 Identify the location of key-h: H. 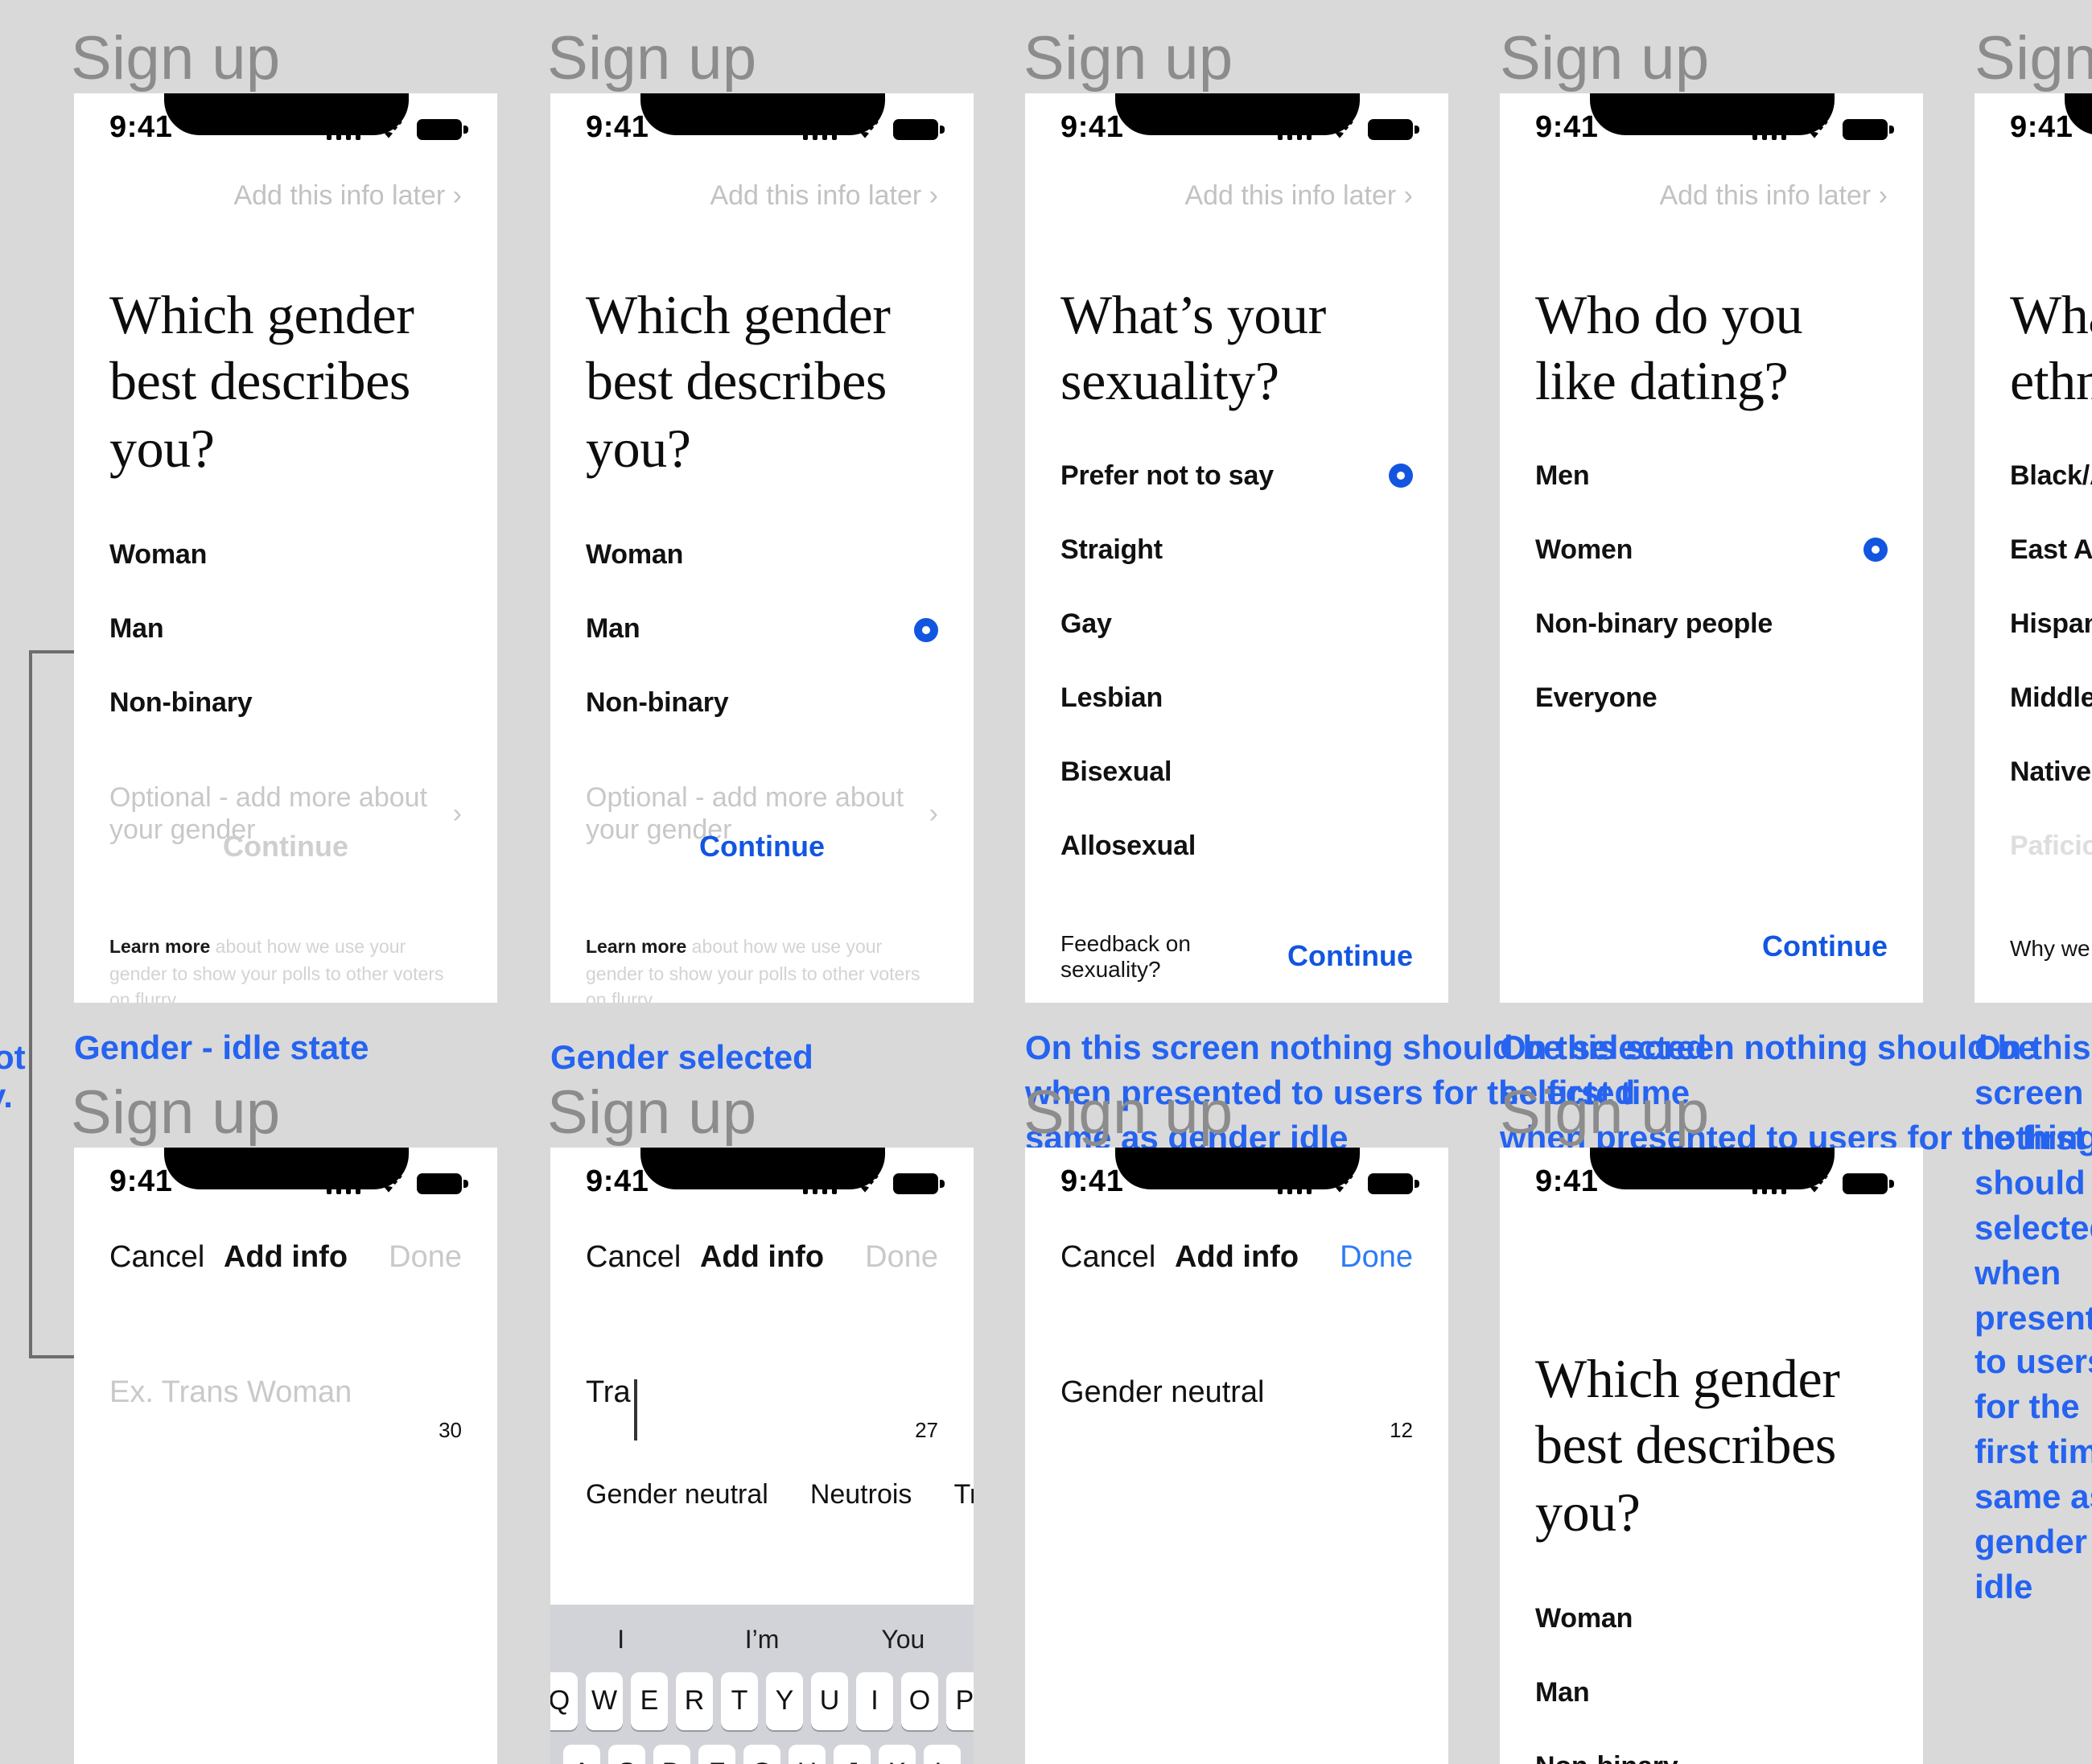
(808, 1754).